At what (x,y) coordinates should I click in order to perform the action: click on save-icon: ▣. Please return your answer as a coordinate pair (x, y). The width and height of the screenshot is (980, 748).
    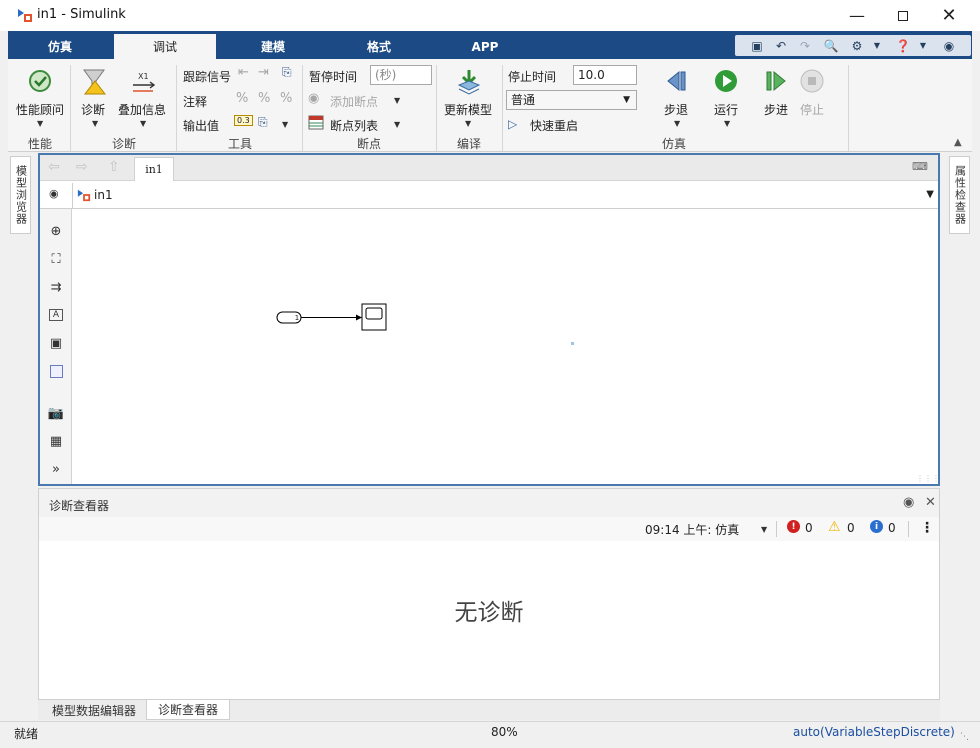
    Looking at the image, I should click on (757, 45).